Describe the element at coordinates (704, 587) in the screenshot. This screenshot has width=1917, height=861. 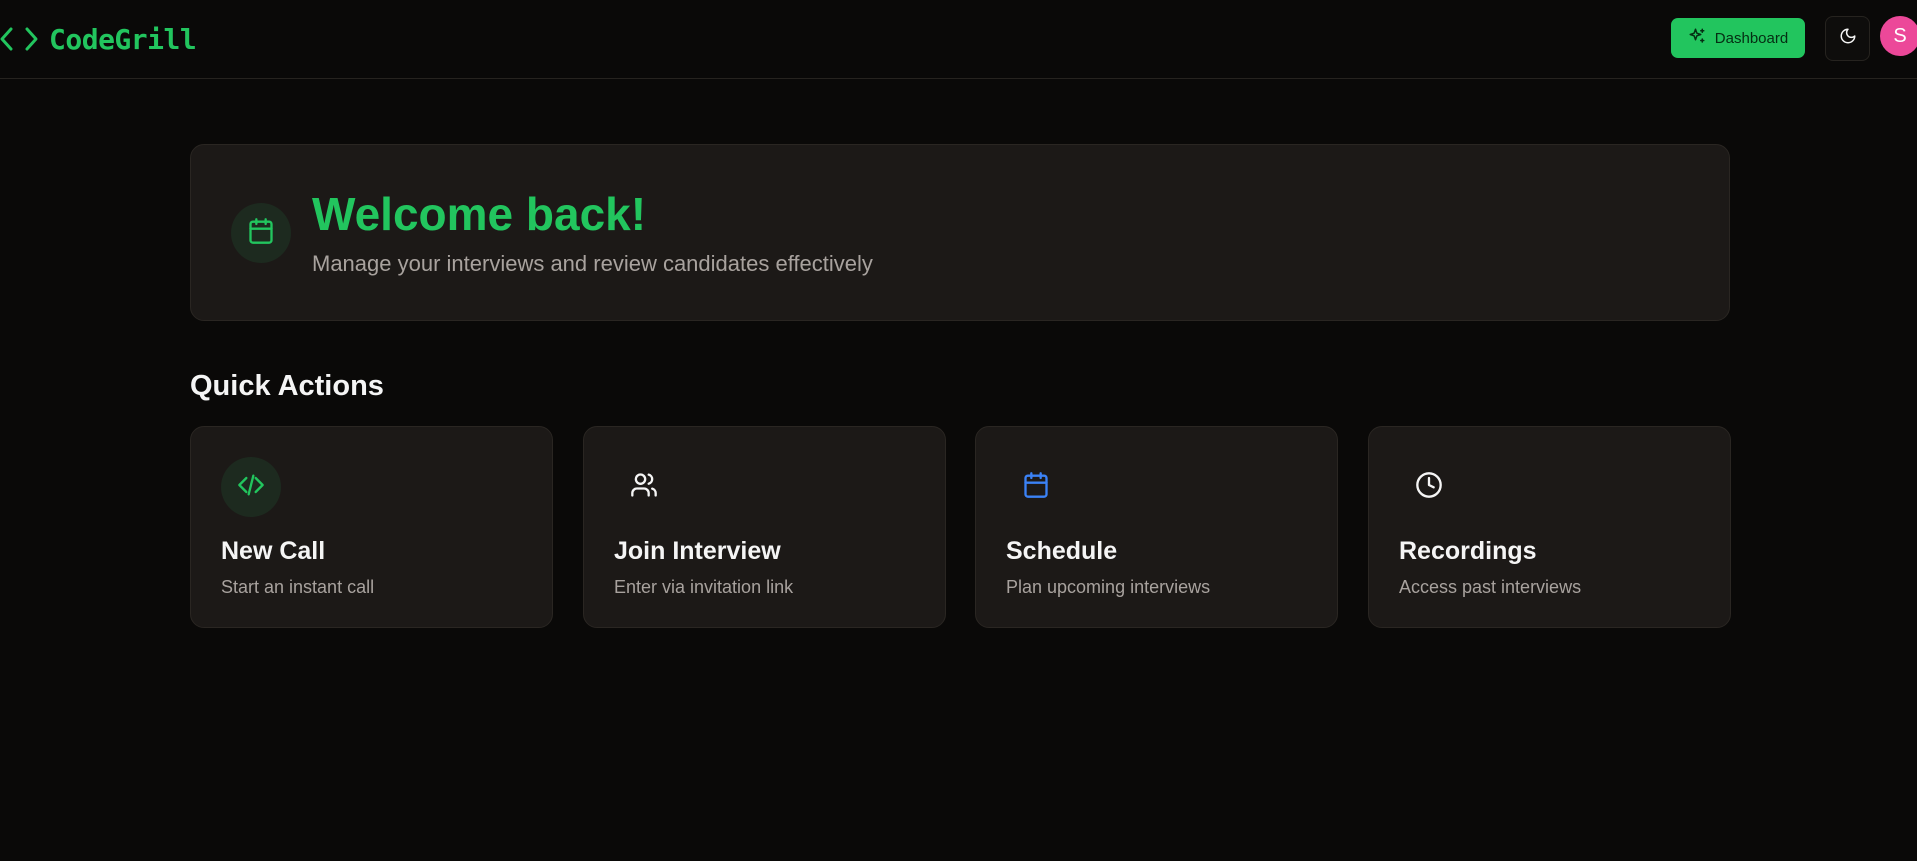
I see `card-description: Enter via invitation link` at that location.